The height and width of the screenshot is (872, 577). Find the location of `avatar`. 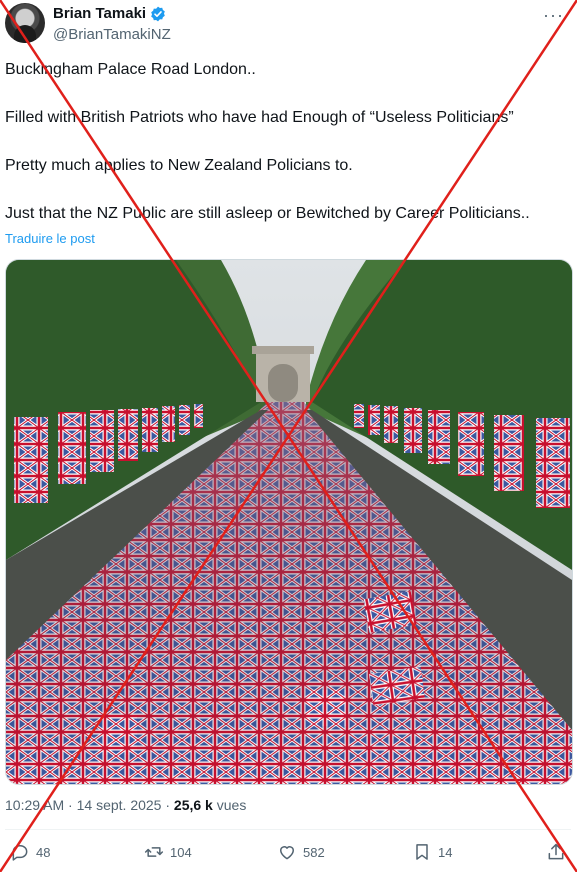

avatar is located at coordinates (25, 23).